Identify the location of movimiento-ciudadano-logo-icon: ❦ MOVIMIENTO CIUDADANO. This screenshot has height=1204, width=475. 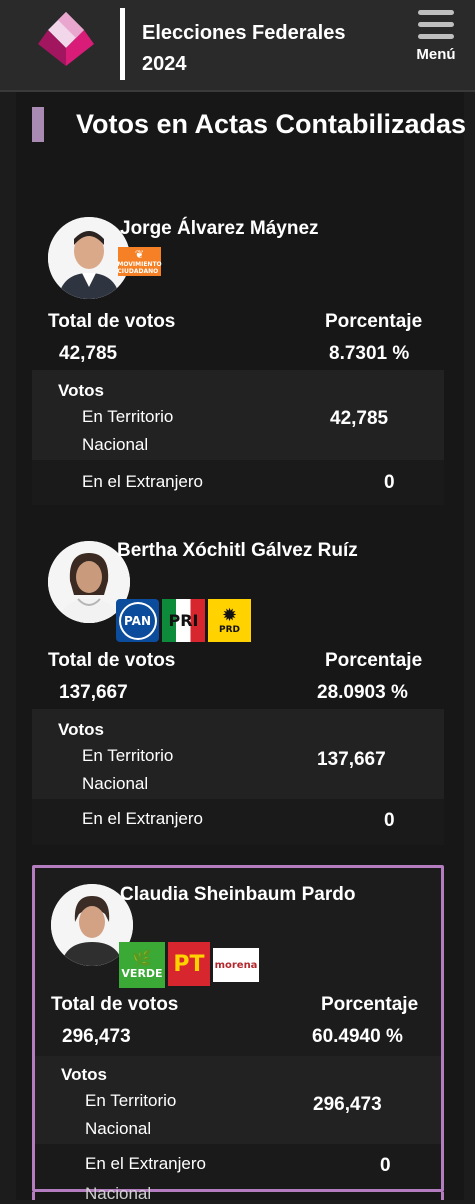
(139, 261).